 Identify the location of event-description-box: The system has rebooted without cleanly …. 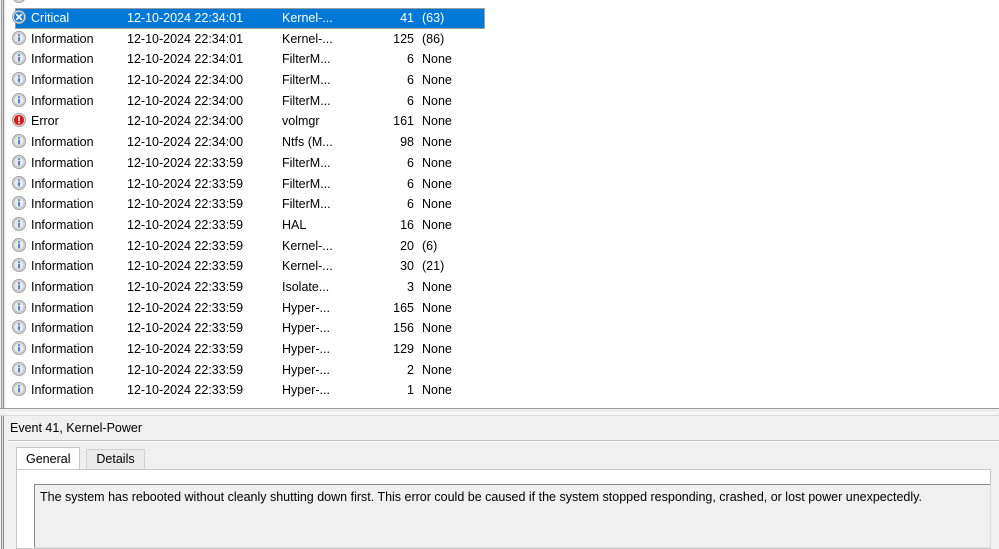
(512, 516).